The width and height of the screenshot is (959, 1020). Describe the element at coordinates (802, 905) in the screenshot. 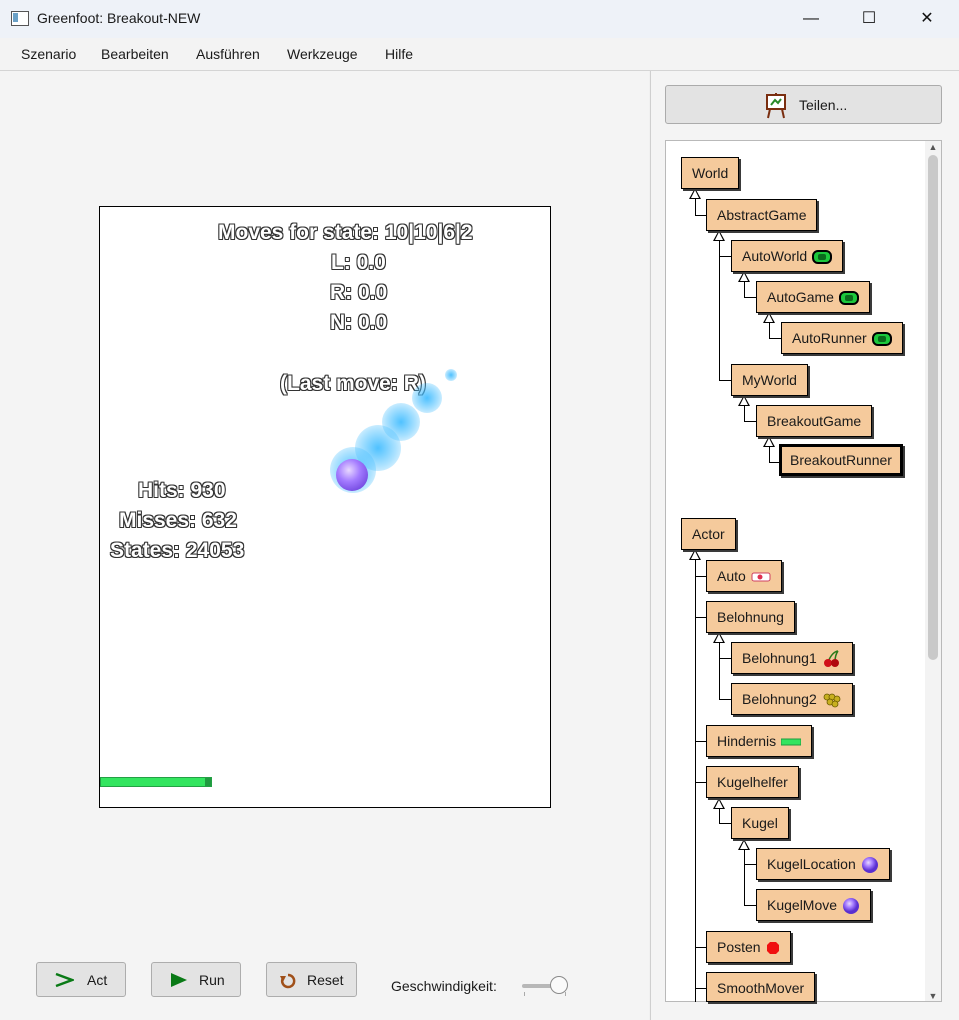

I see `class-label: KugelMove` at that location.